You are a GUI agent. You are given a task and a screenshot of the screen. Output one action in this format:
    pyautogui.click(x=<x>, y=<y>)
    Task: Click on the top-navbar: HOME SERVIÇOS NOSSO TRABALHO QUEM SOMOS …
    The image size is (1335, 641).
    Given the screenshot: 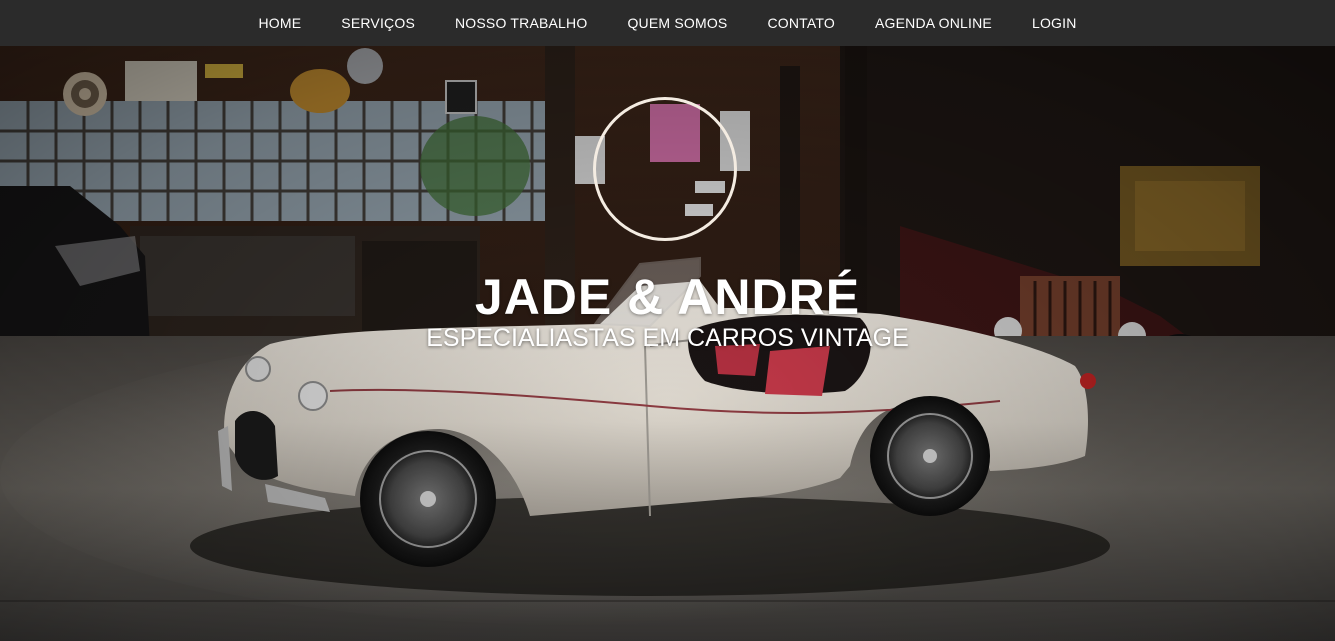 What is the action you would take?
    pyautogui.click(x=667, y=23)
    